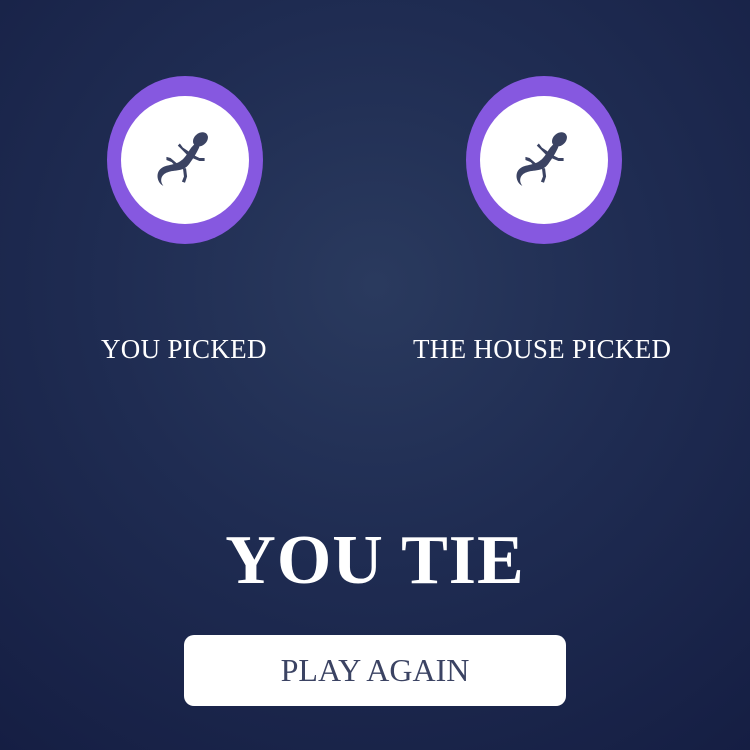  I want to click on player-pick-label: YOU PICKED, so click(184, 349).